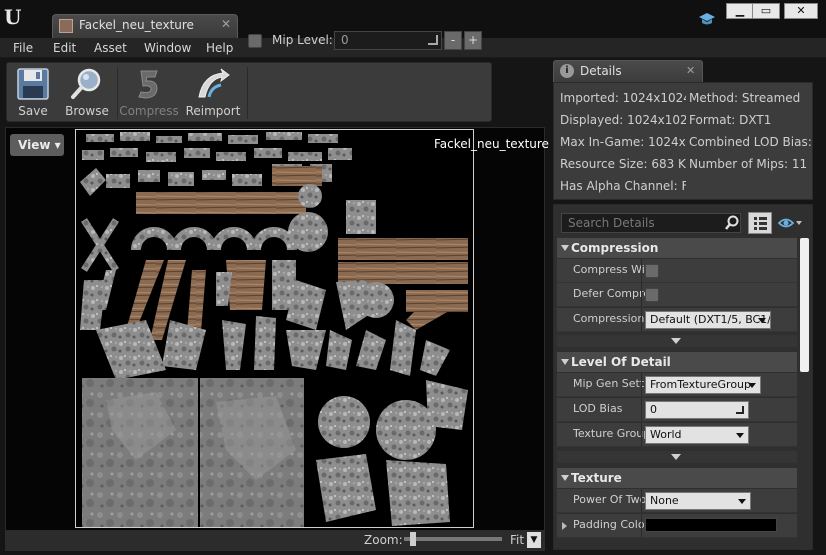 Image resolution: width=826 pixels, height=555 pixels. I want to click on search-icon, so click(732, 223).